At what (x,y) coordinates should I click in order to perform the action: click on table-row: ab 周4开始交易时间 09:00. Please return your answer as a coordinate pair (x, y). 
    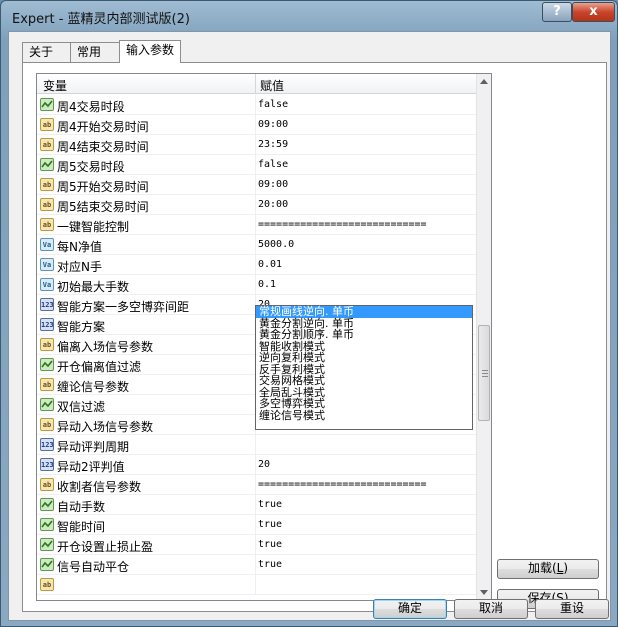
    Looking at the image, I should click on (257, 125).